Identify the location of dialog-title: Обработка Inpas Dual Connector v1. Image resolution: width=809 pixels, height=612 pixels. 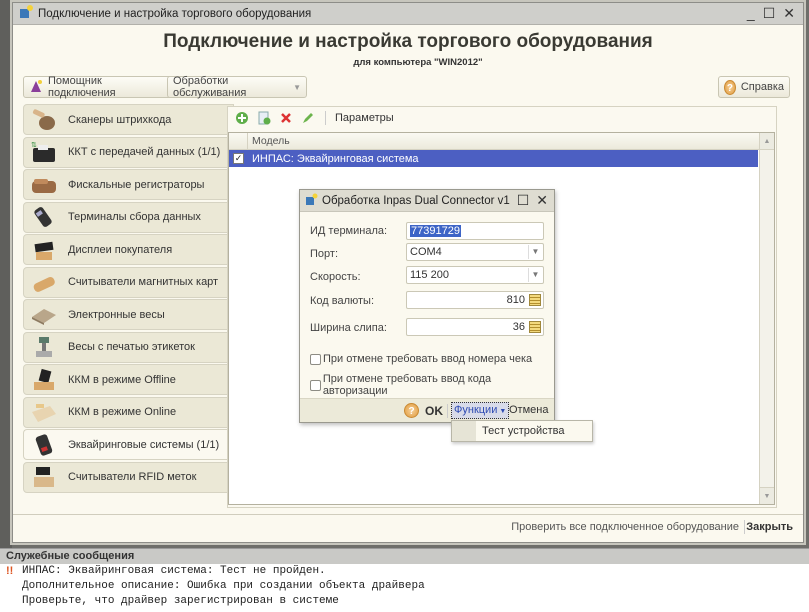
(416, 200).